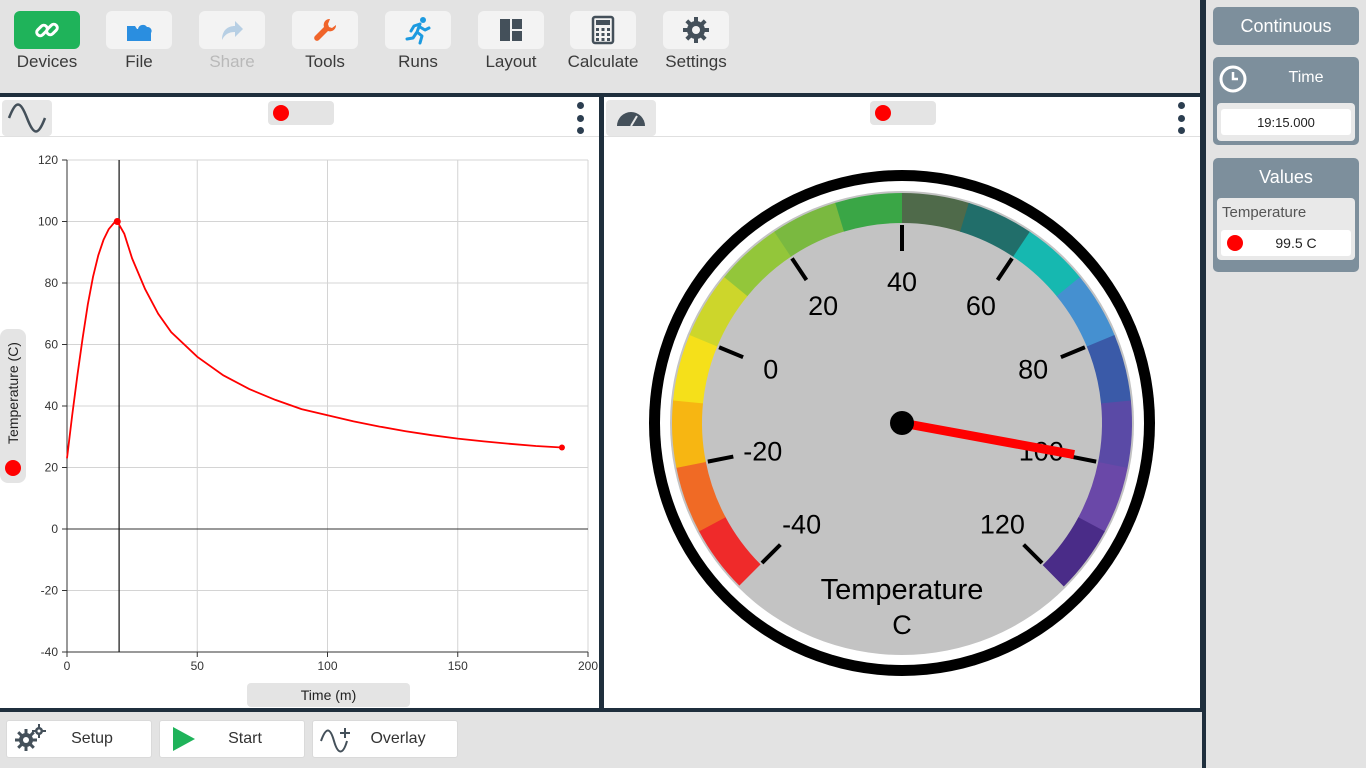 This screenshot has width=1366, height=768. What do you see at coordinates (1286, 101) in the screenshot?
I see `time-card: Time 19:15.000` at bounding box center [1286, 101].